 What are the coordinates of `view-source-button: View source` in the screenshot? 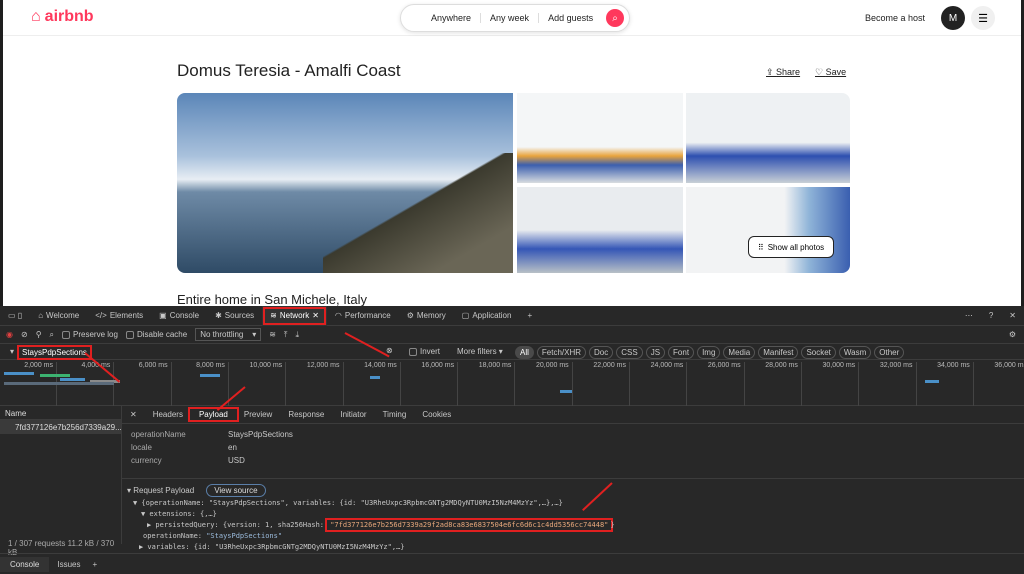 It's located at (236, 490).